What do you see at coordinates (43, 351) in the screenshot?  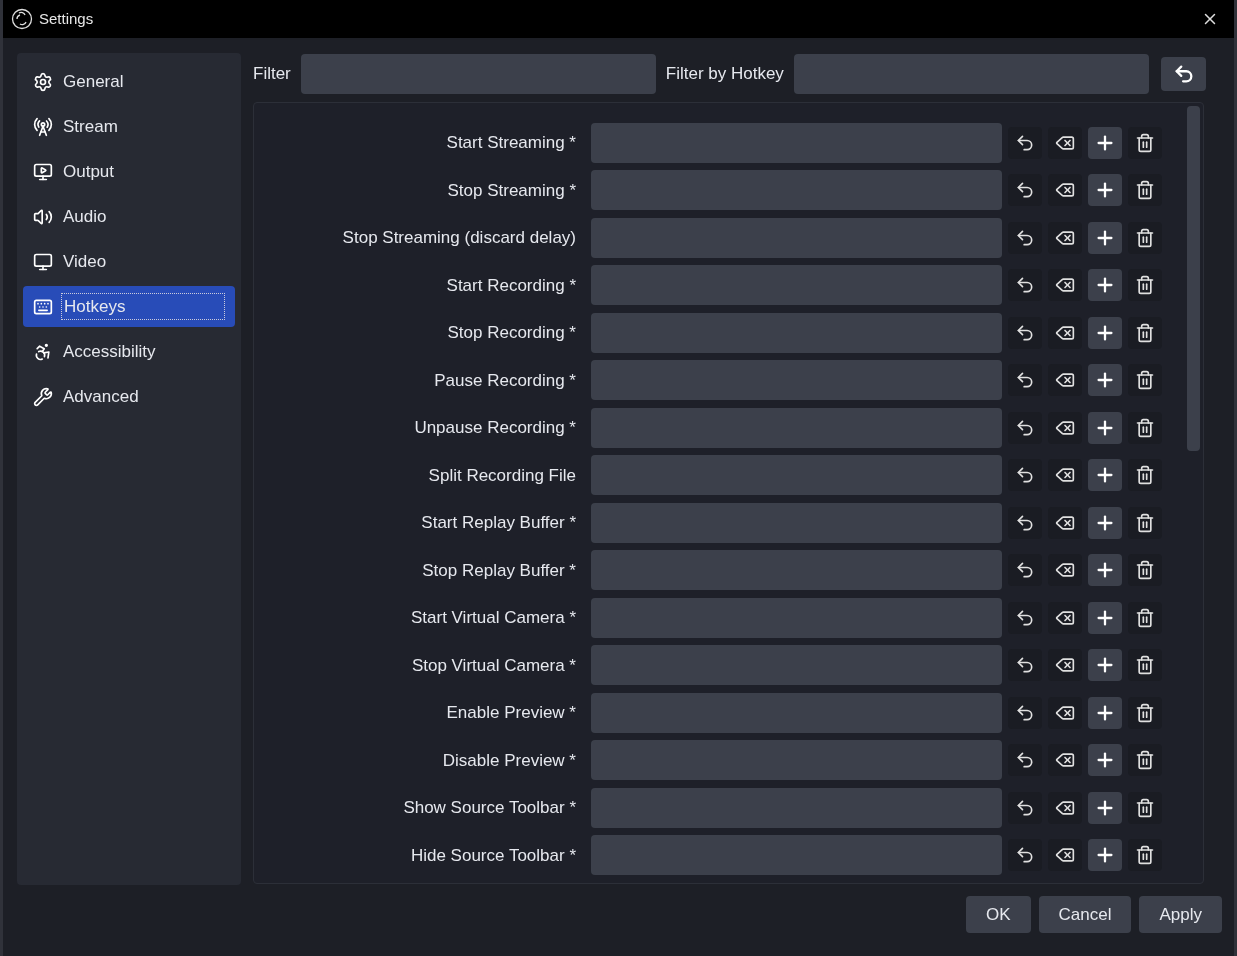 I see `accessibility-icon` at bounding box center [43, 351].